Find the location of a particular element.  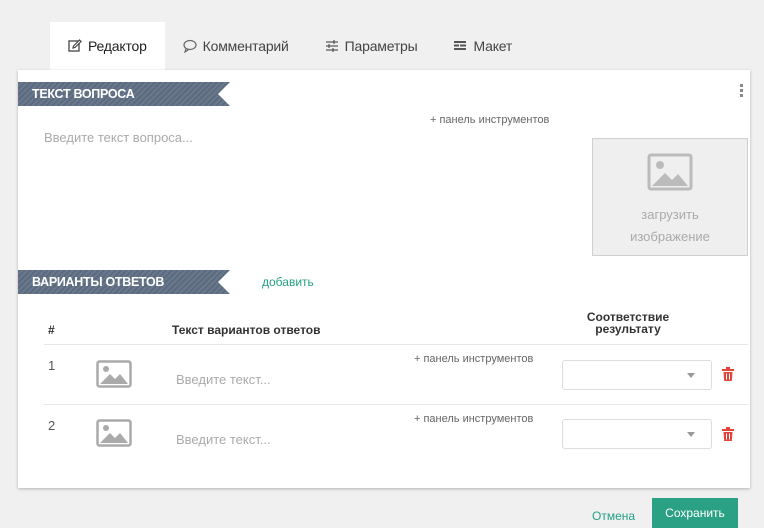

comment-icon is located at coordinates (190, 46).